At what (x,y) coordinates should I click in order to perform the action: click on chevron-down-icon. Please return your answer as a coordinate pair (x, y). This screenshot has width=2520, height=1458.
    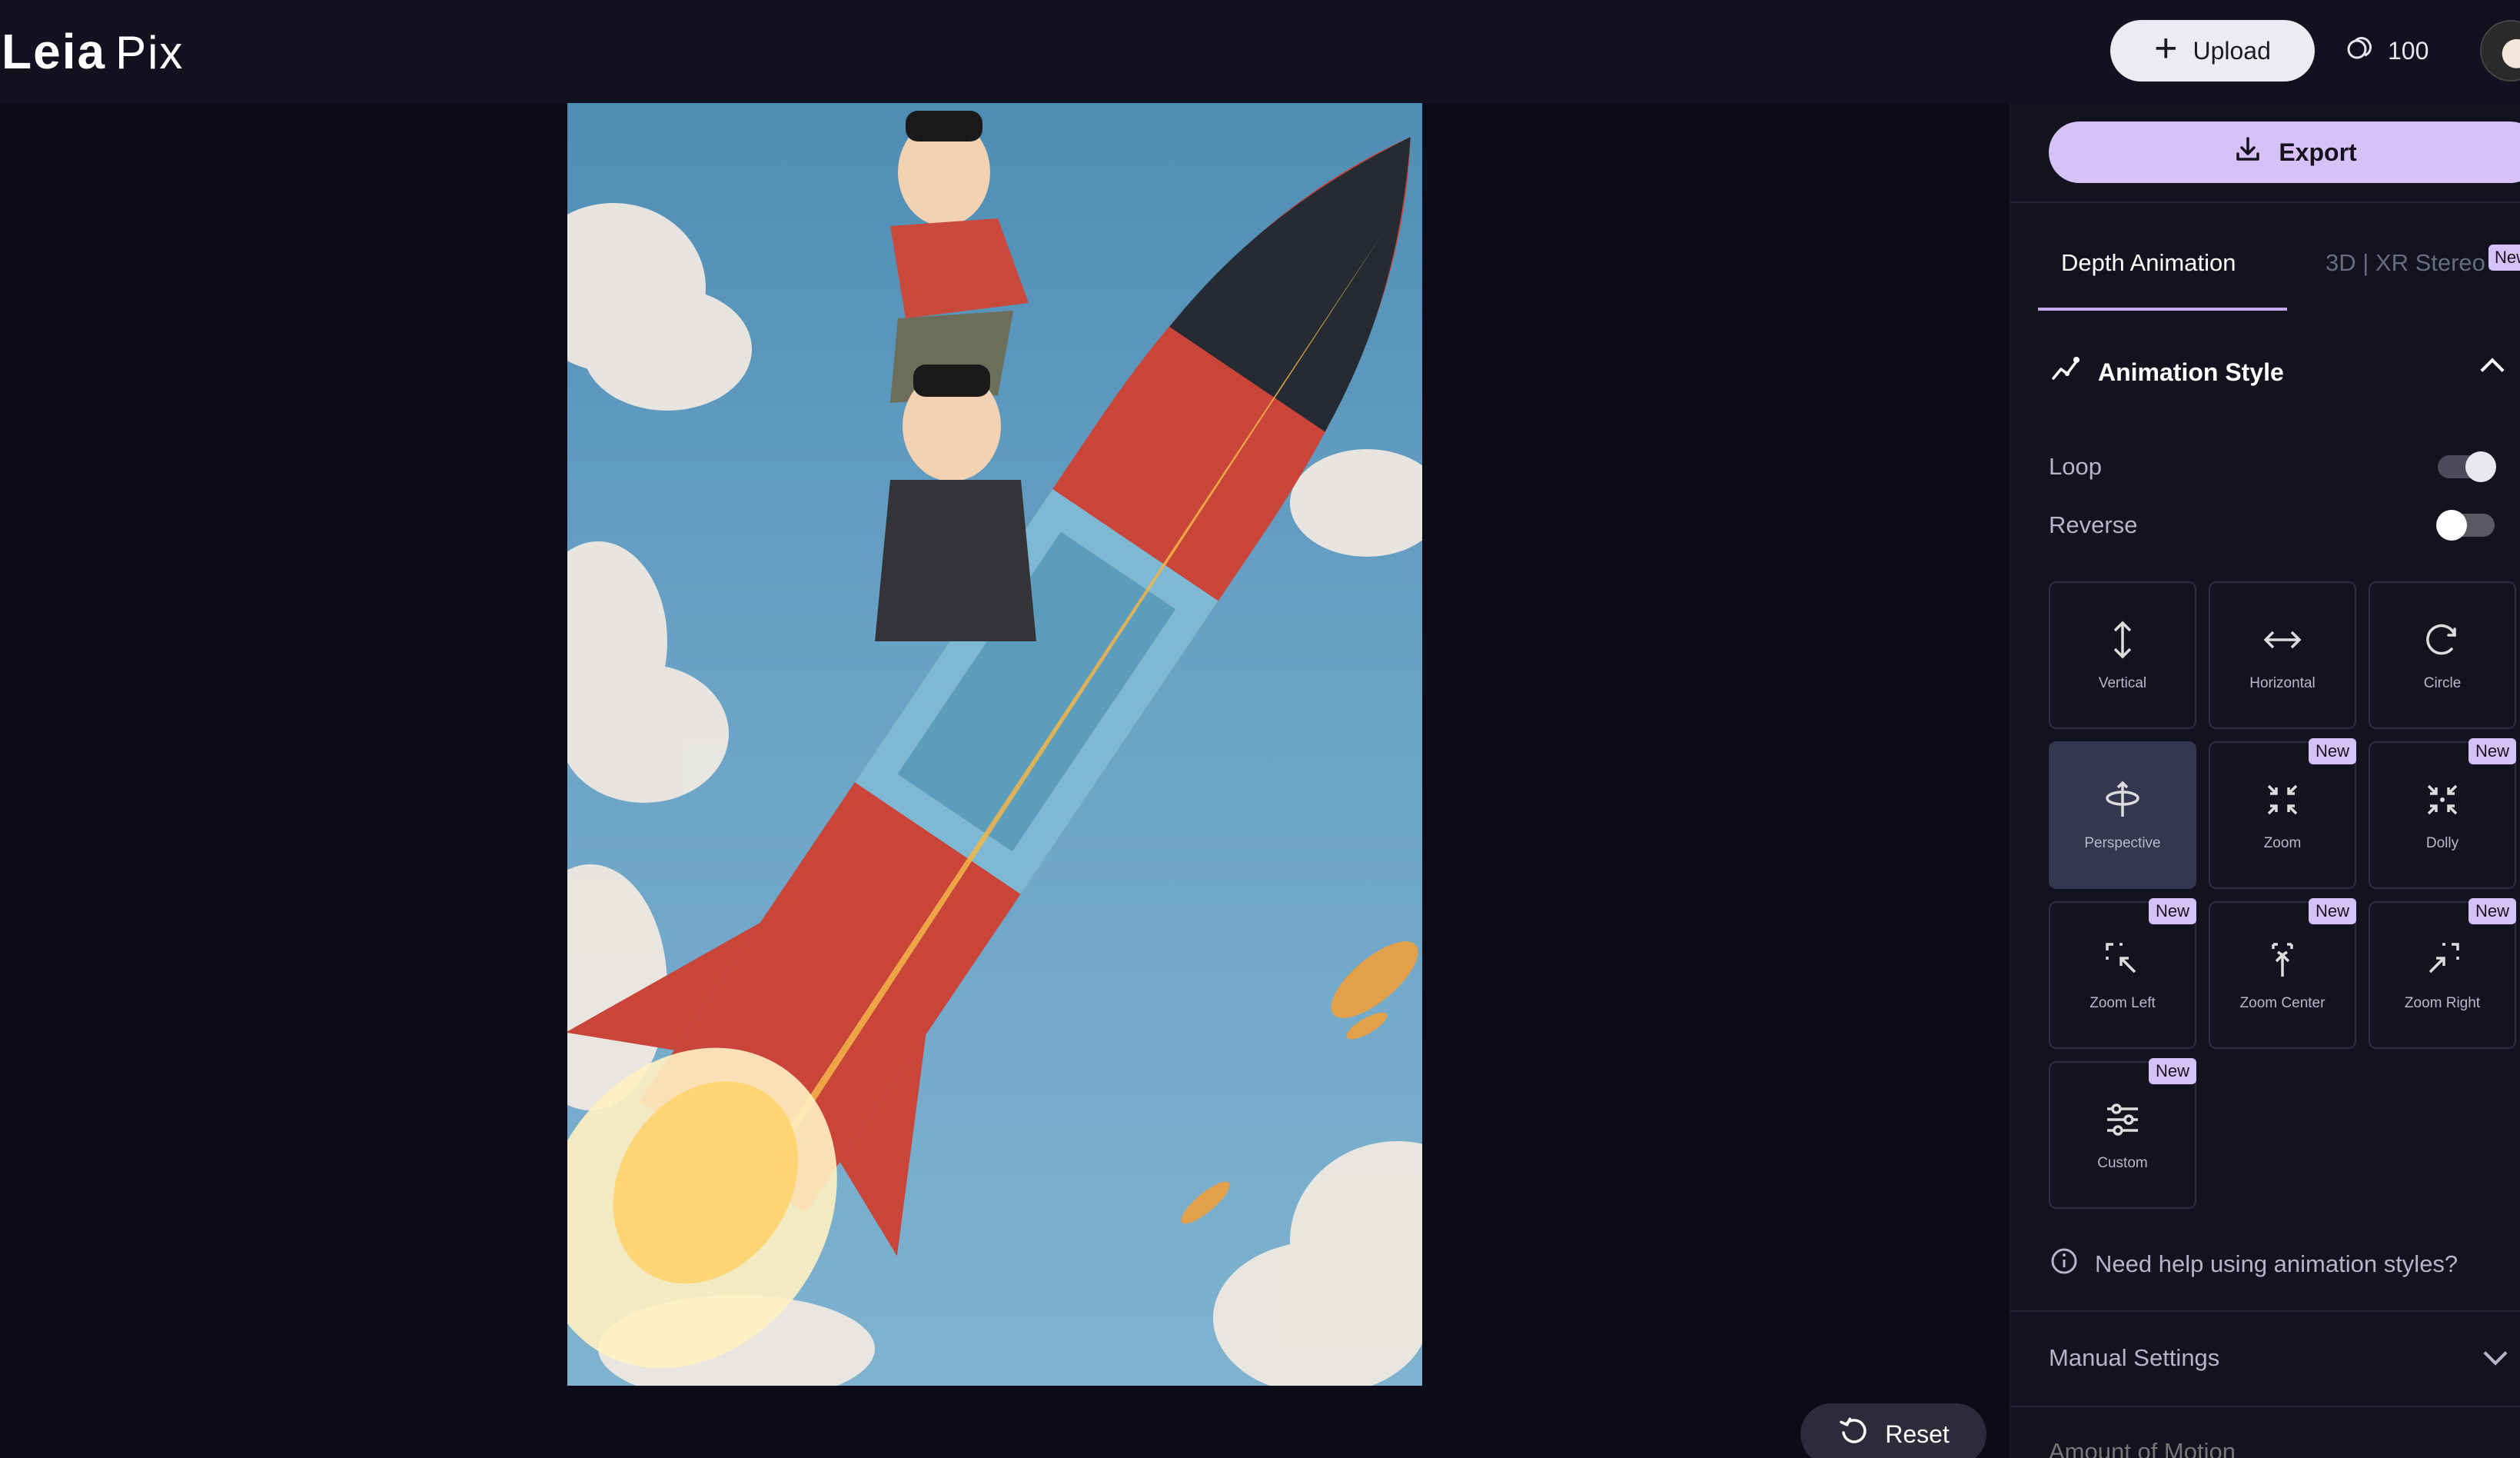
    Looking at the image, I should click on (2495, 1353).